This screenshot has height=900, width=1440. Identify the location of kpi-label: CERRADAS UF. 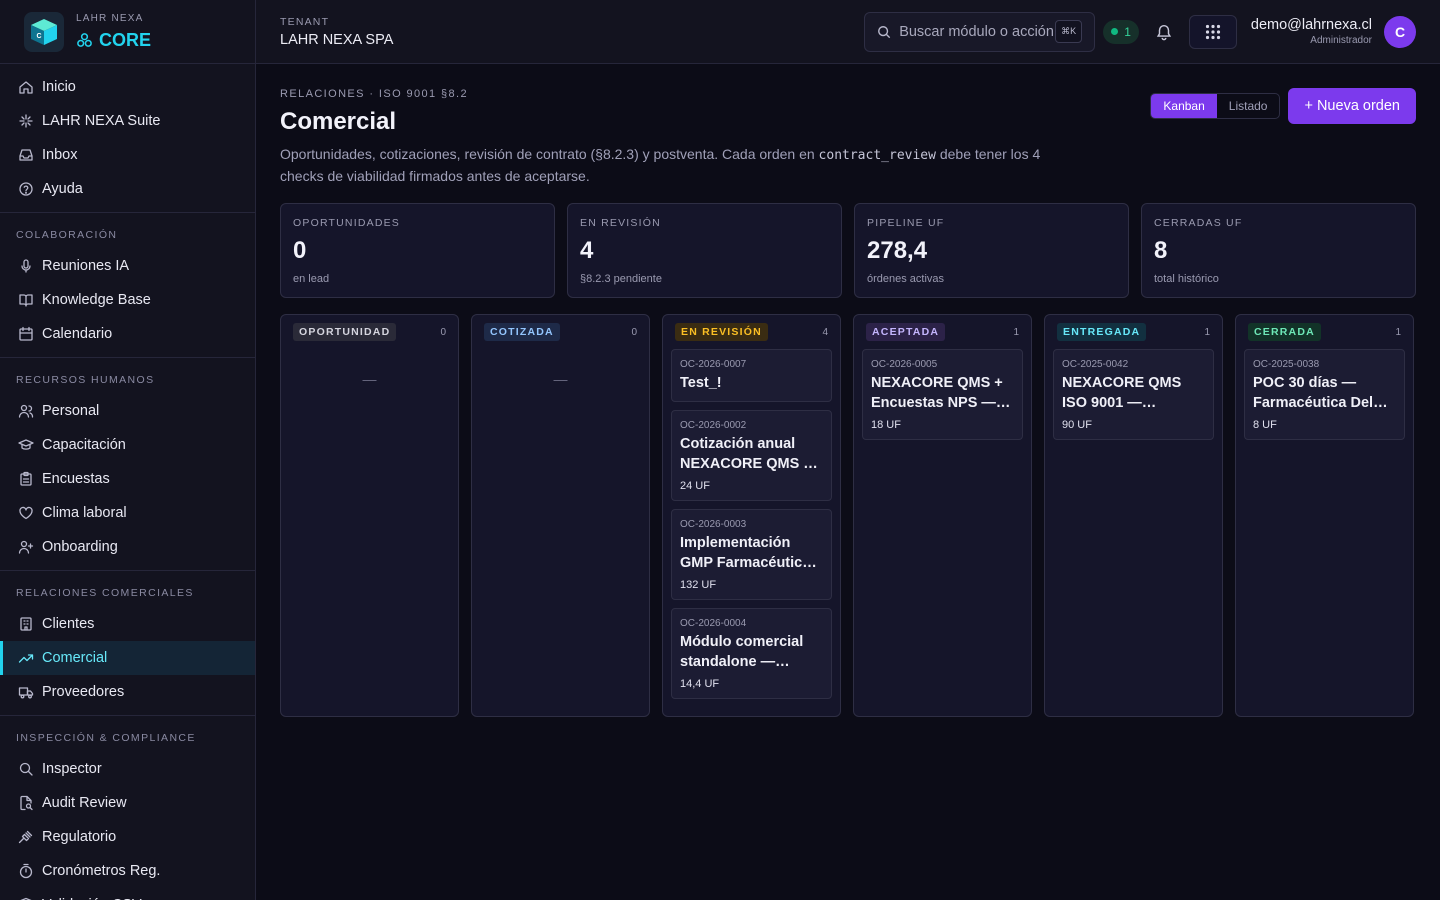
(1198, 223).